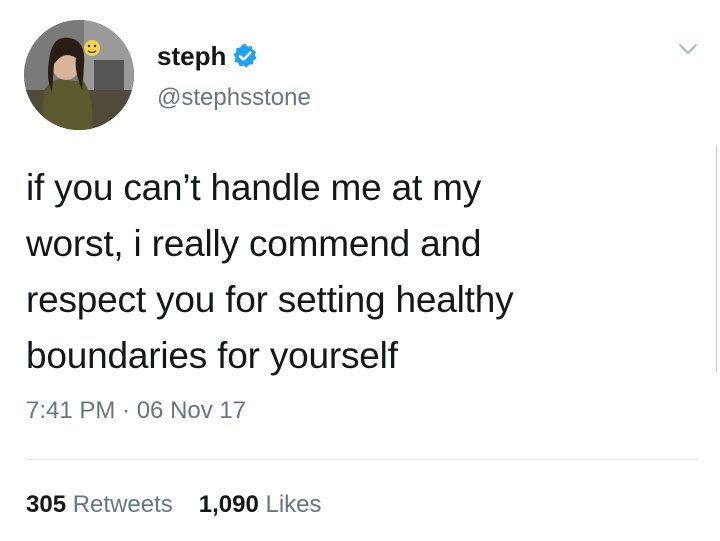  I want to click on divider, so click(362, 459).